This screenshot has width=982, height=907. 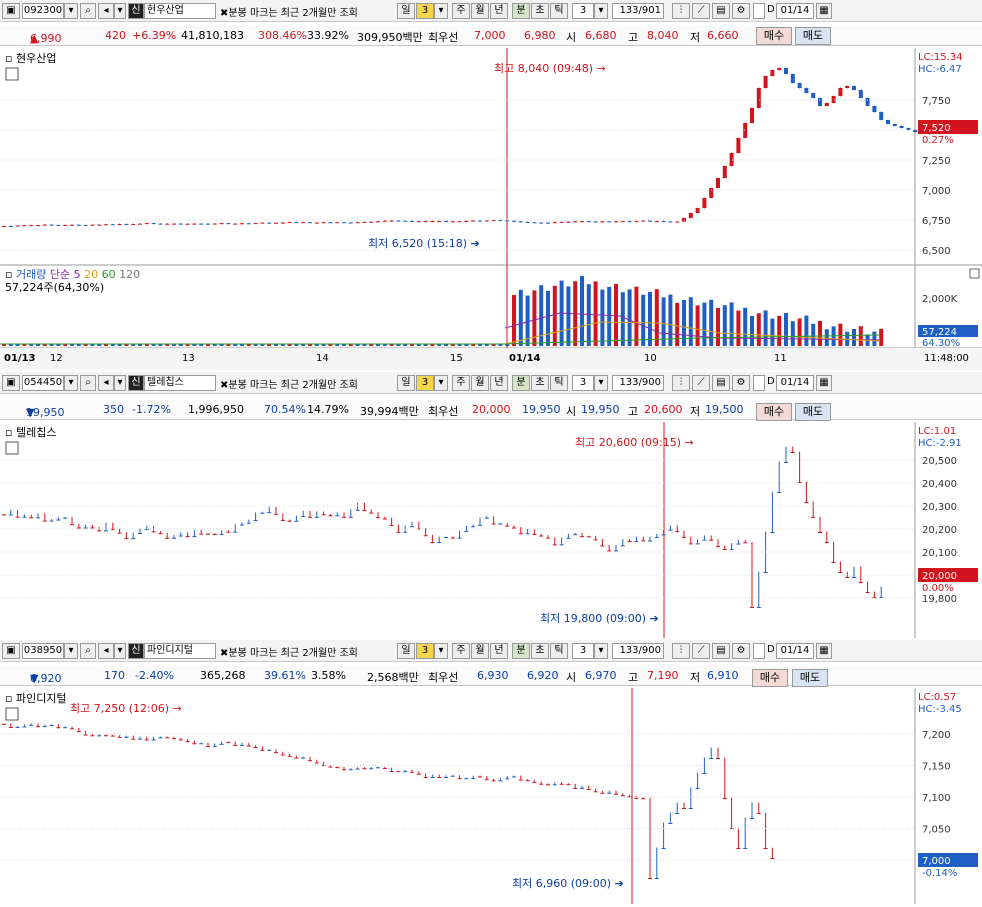 What do you see at coordinates (813, 334) in the screenshot?
I see `volume-bar` at bounding box center [813, 334].